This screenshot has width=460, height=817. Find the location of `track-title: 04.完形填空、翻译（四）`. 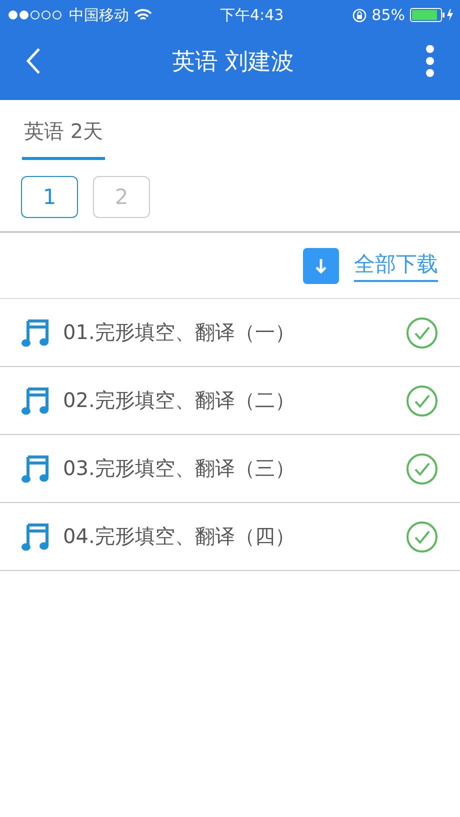

track-title: 04.完形填空、翻译（四） is located at coordinates (227, 536).